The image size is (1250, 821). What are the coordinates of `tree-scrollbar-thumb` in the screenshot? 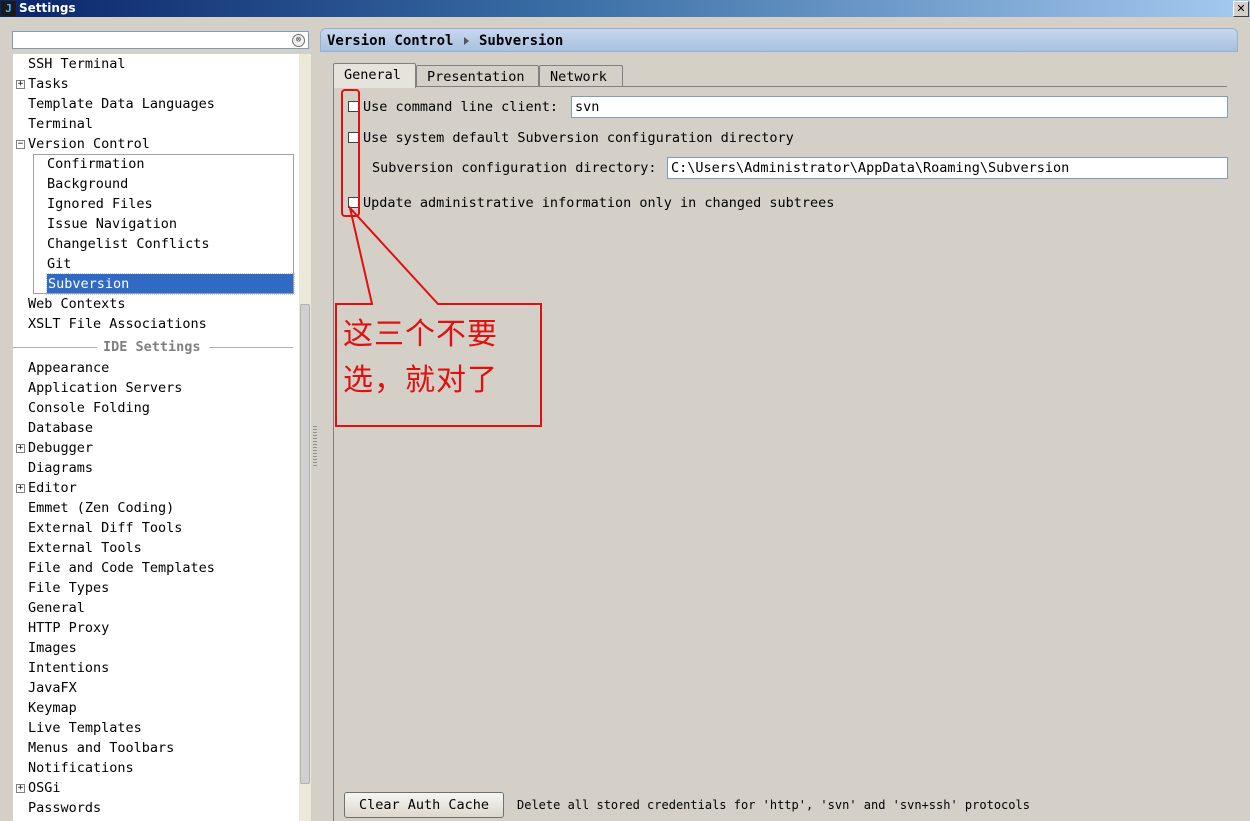 It's located at (305, 544).